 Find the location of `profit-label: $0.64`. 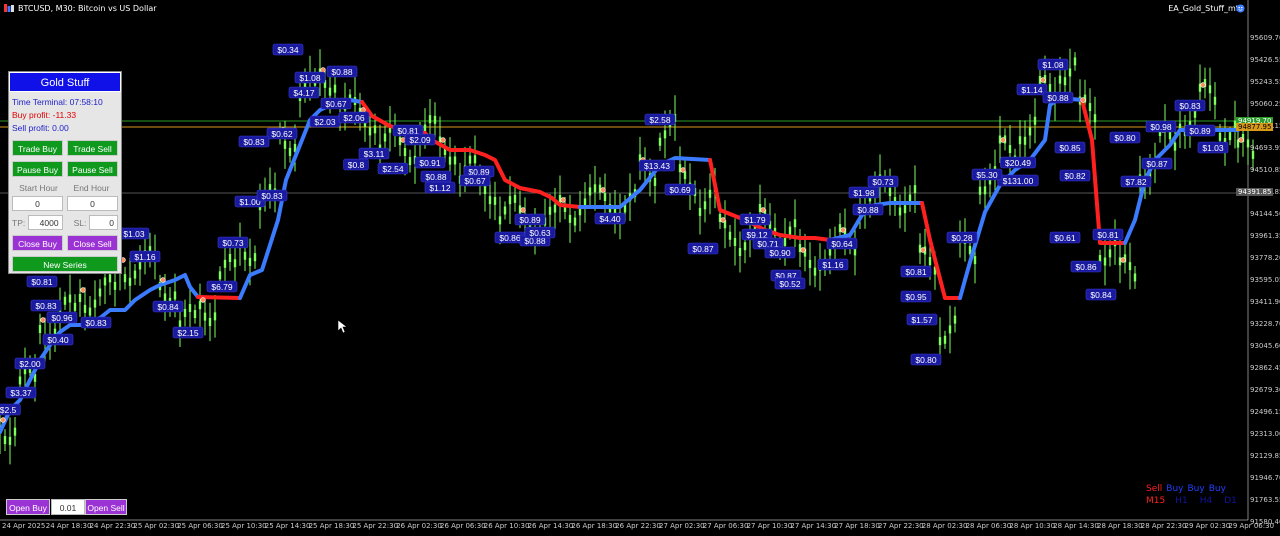

profit-label: $0.64 is located at coordinates (842, 243).